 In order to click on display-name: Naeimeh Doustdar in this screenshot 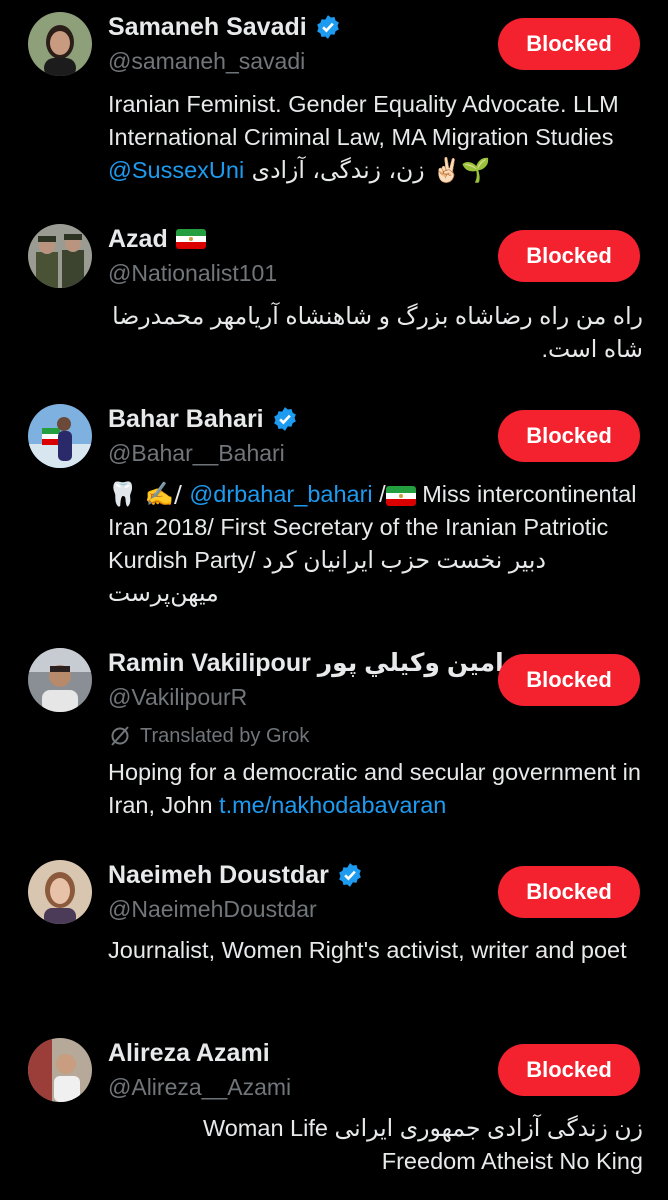, I will do `click(218, 875)`.